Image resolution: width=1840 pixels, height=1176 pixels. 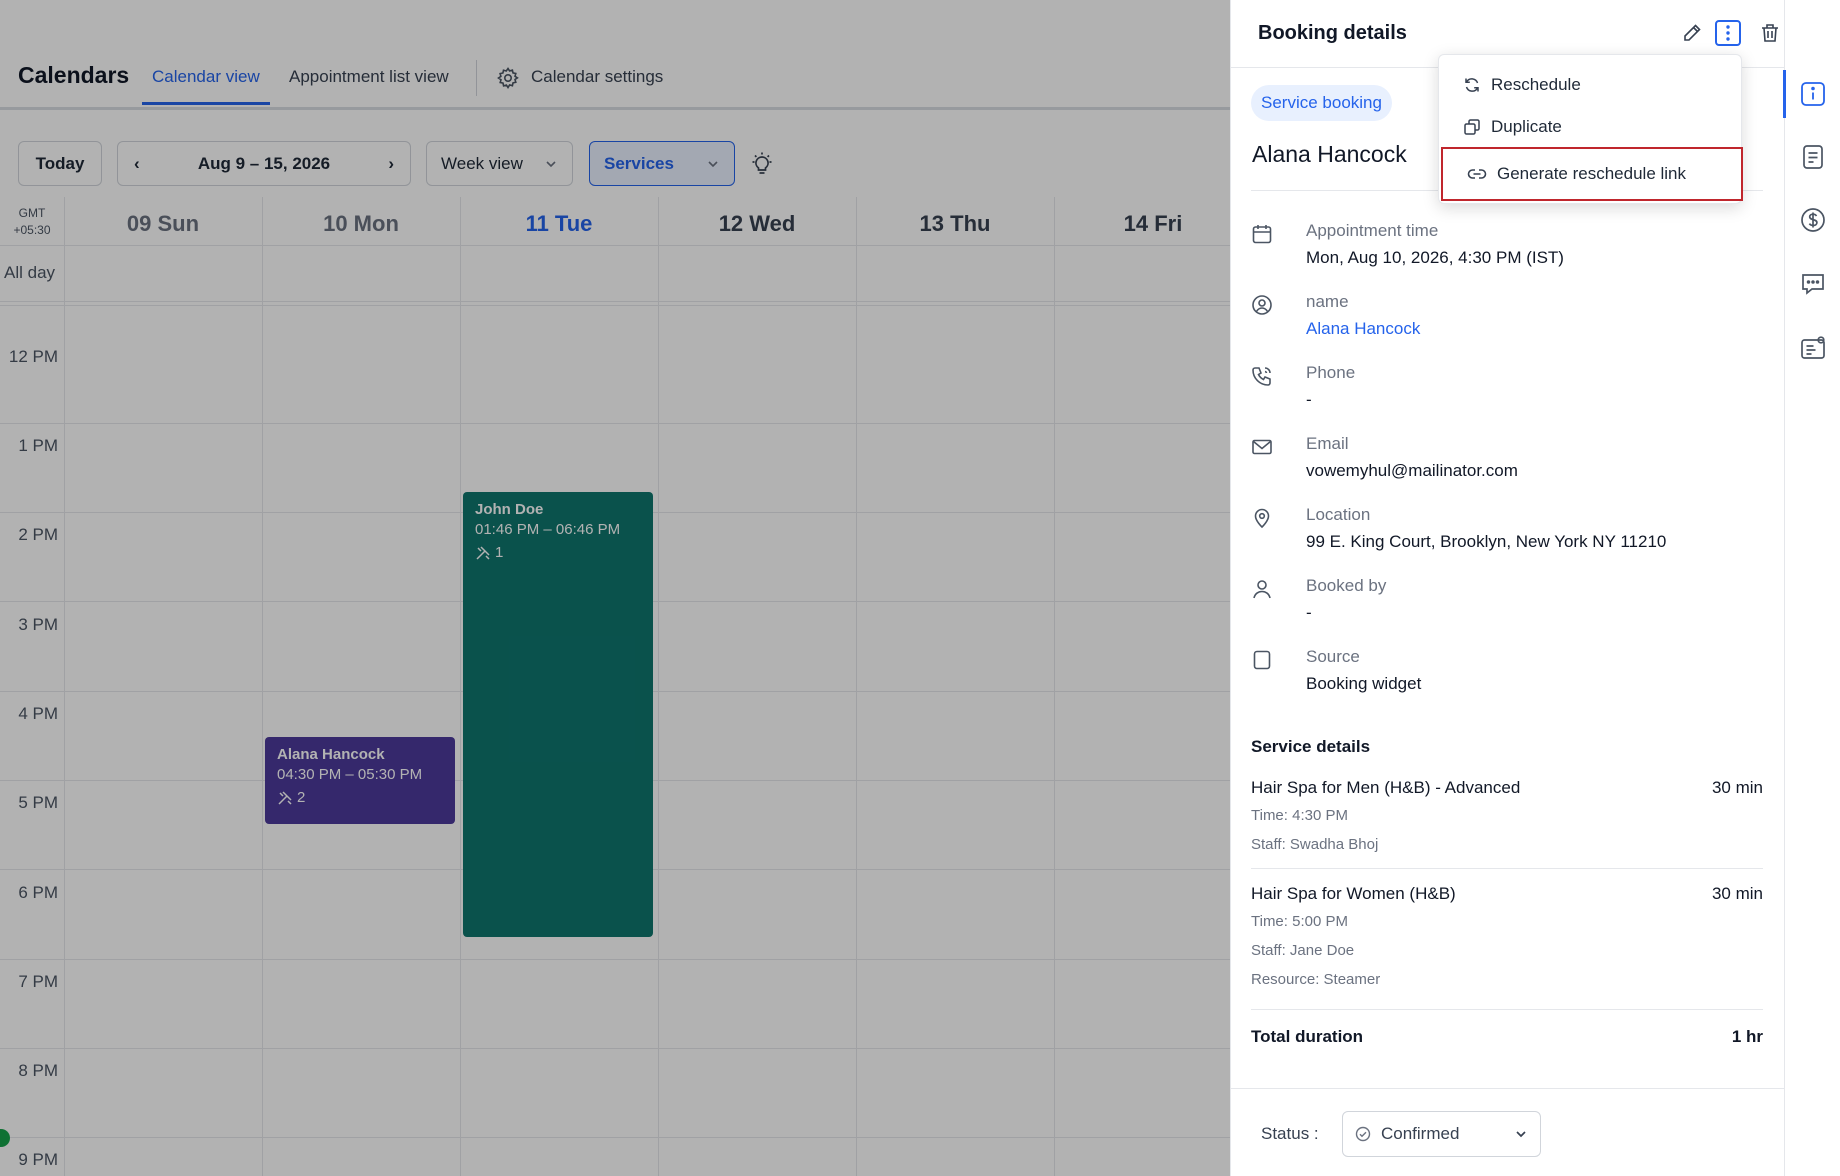 I want to click on user-circle-icon, so click(x=1262, y=305).